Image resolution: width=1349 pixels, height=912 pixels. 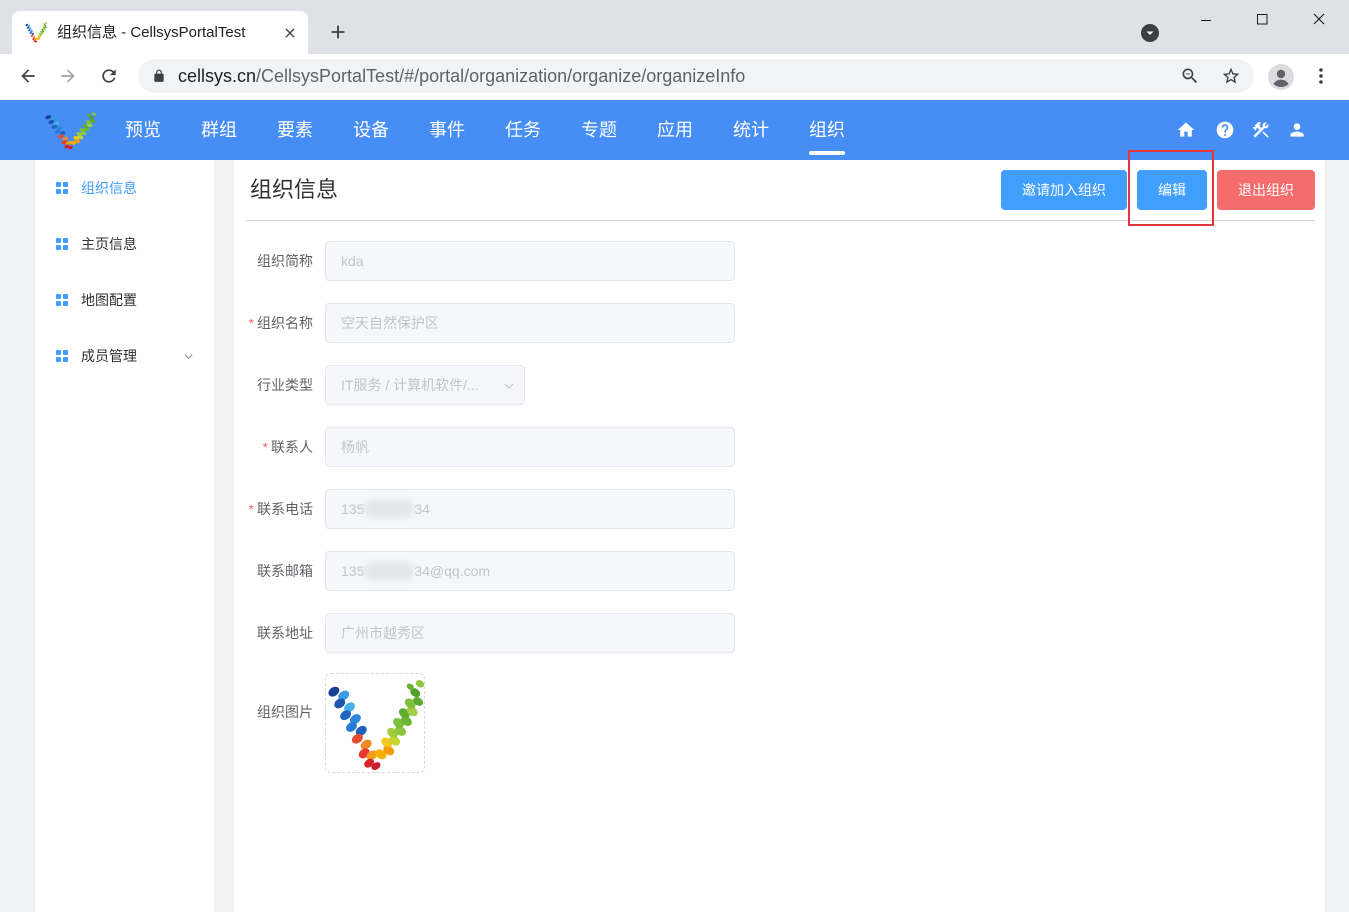 I want to click on sidebar-item-home-info: 主页信息, so click(x=124, y=244).